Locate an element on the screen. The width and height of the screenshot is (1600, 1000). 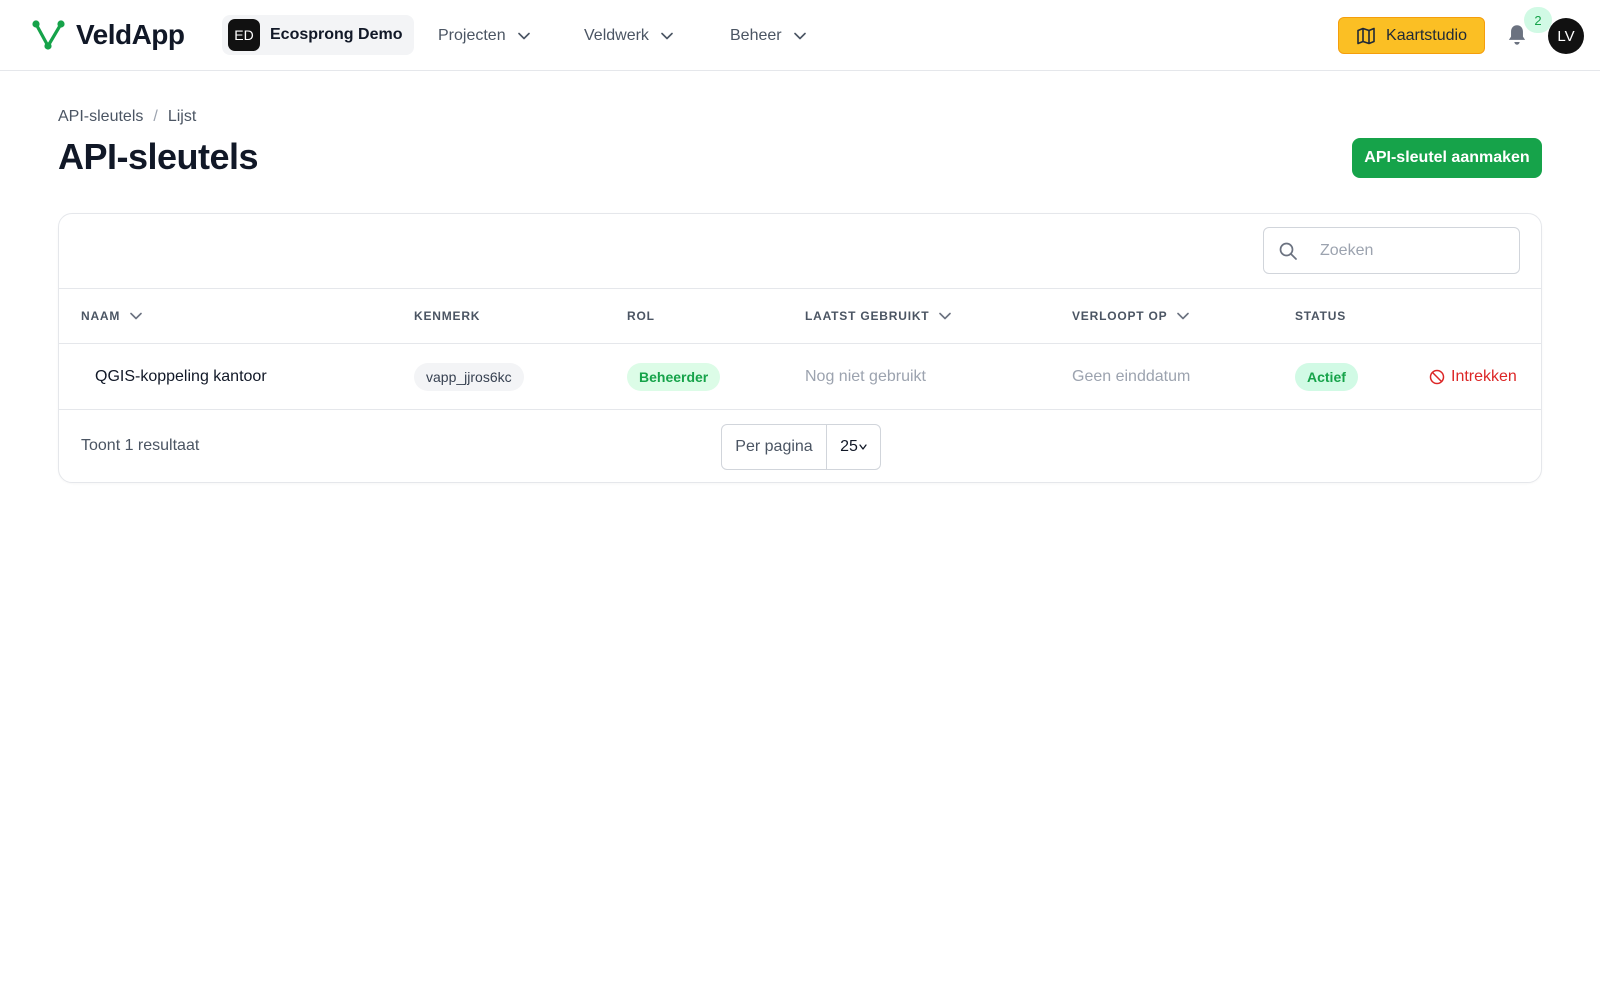
veldapp-logo-icon is located at coordinates (48, 35).